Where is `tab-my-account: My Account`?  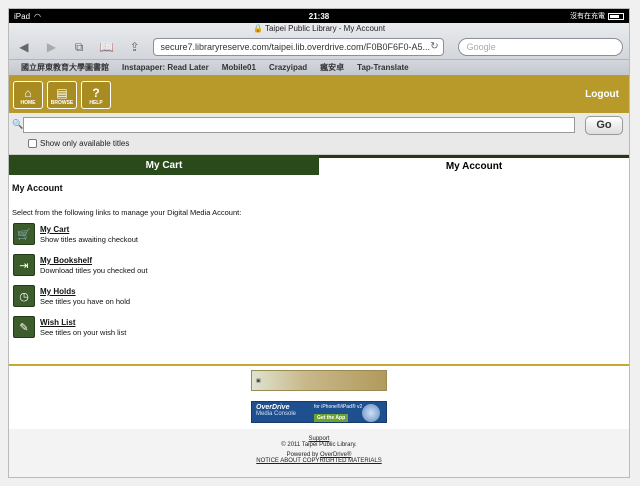
tab-my-account: My Account is located at coordinates (474, 165).